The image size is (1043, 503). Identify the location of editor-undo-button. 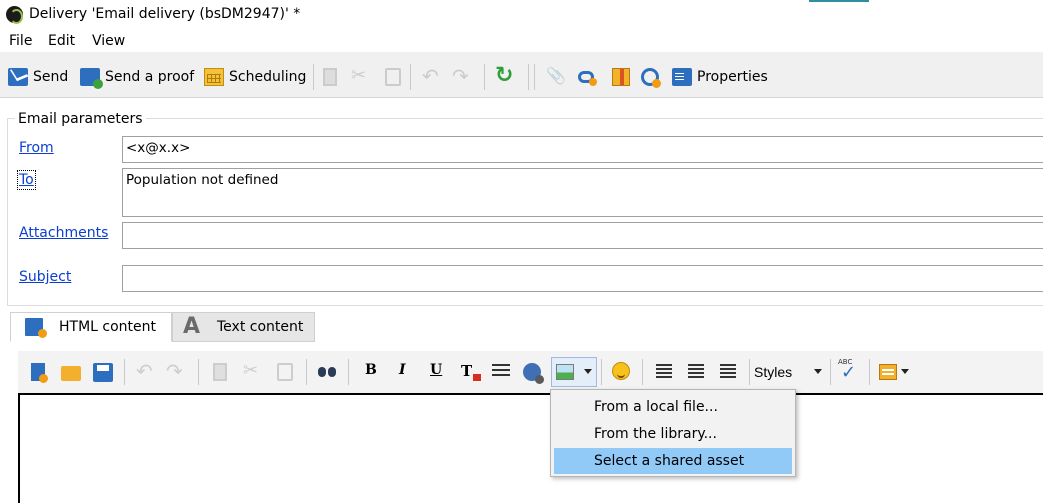
(147, 371).